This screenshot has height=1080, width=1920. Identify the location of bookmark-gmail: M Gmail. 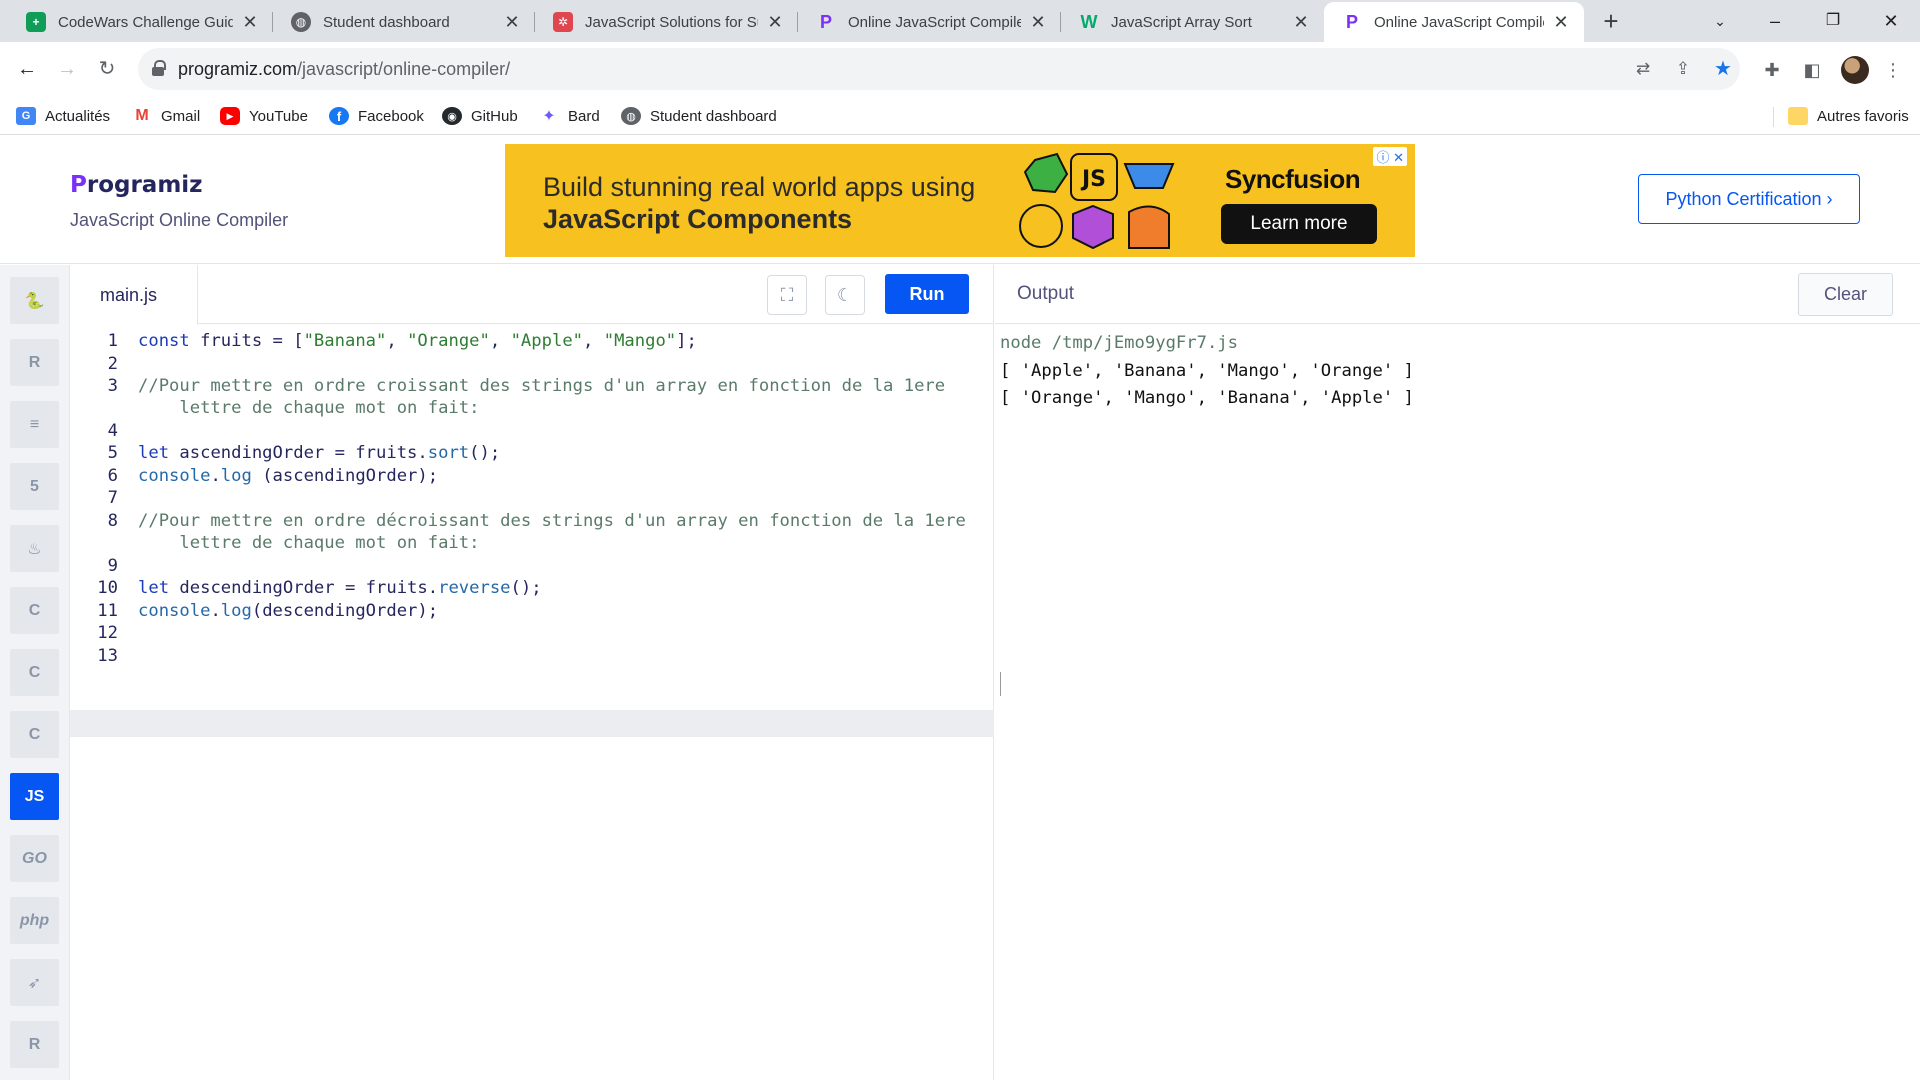
(166, 116).